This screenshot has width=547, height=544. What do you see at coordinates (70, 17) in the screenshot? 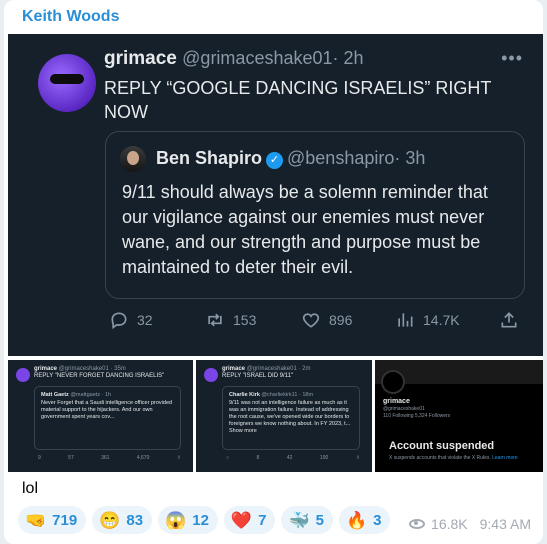
I see `sender-name: Keith Woods` at bounding box center [70, 17].